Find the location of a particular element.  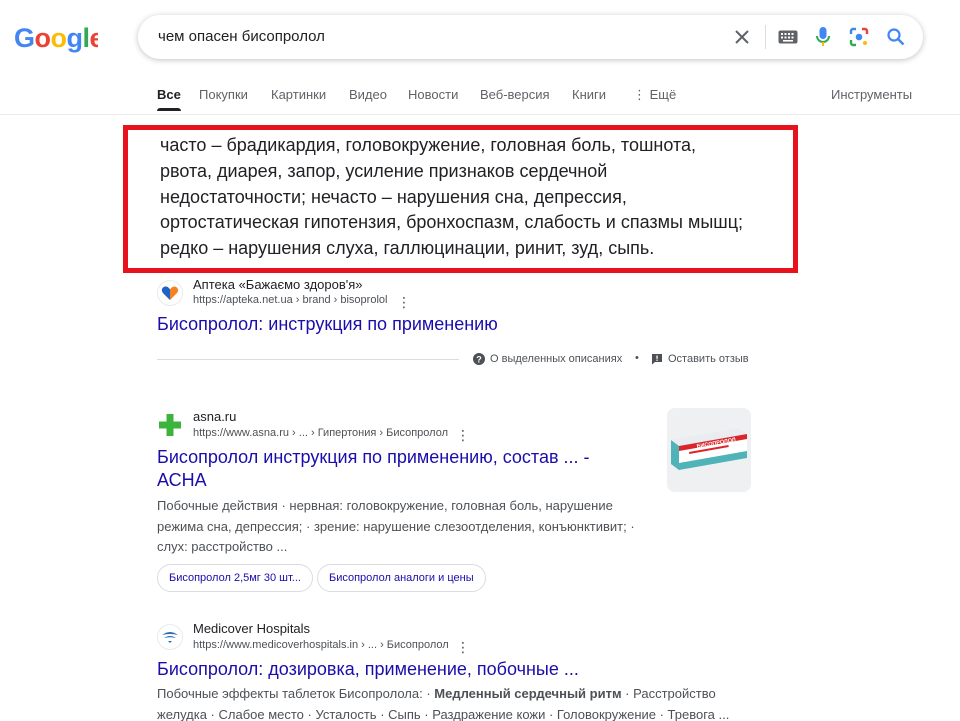

tab-web: Веб-версия is located at coordinates (515, 94).